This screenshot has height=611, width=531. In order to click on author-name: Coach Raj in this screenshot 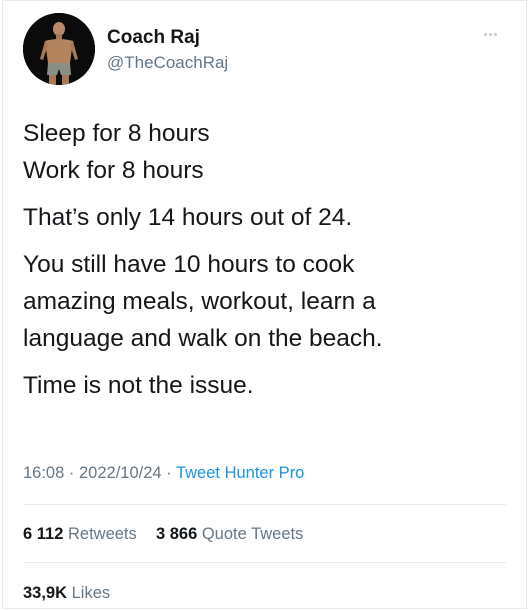, I will do `click(153, 38)`.